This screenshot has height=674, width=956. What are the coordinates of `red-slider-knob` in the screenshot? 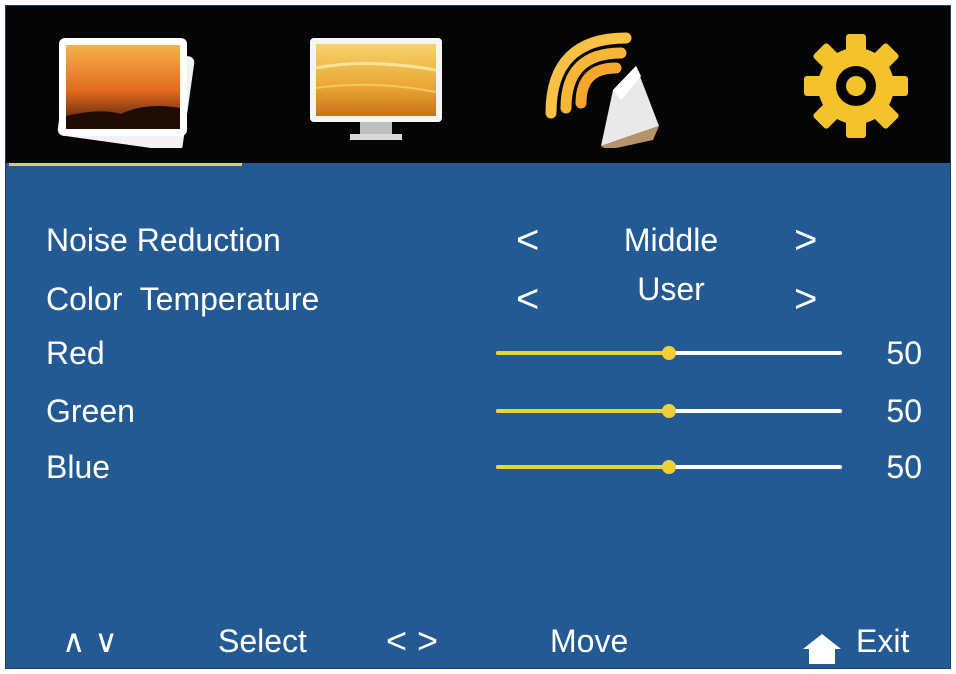 It's located at (669, 353).